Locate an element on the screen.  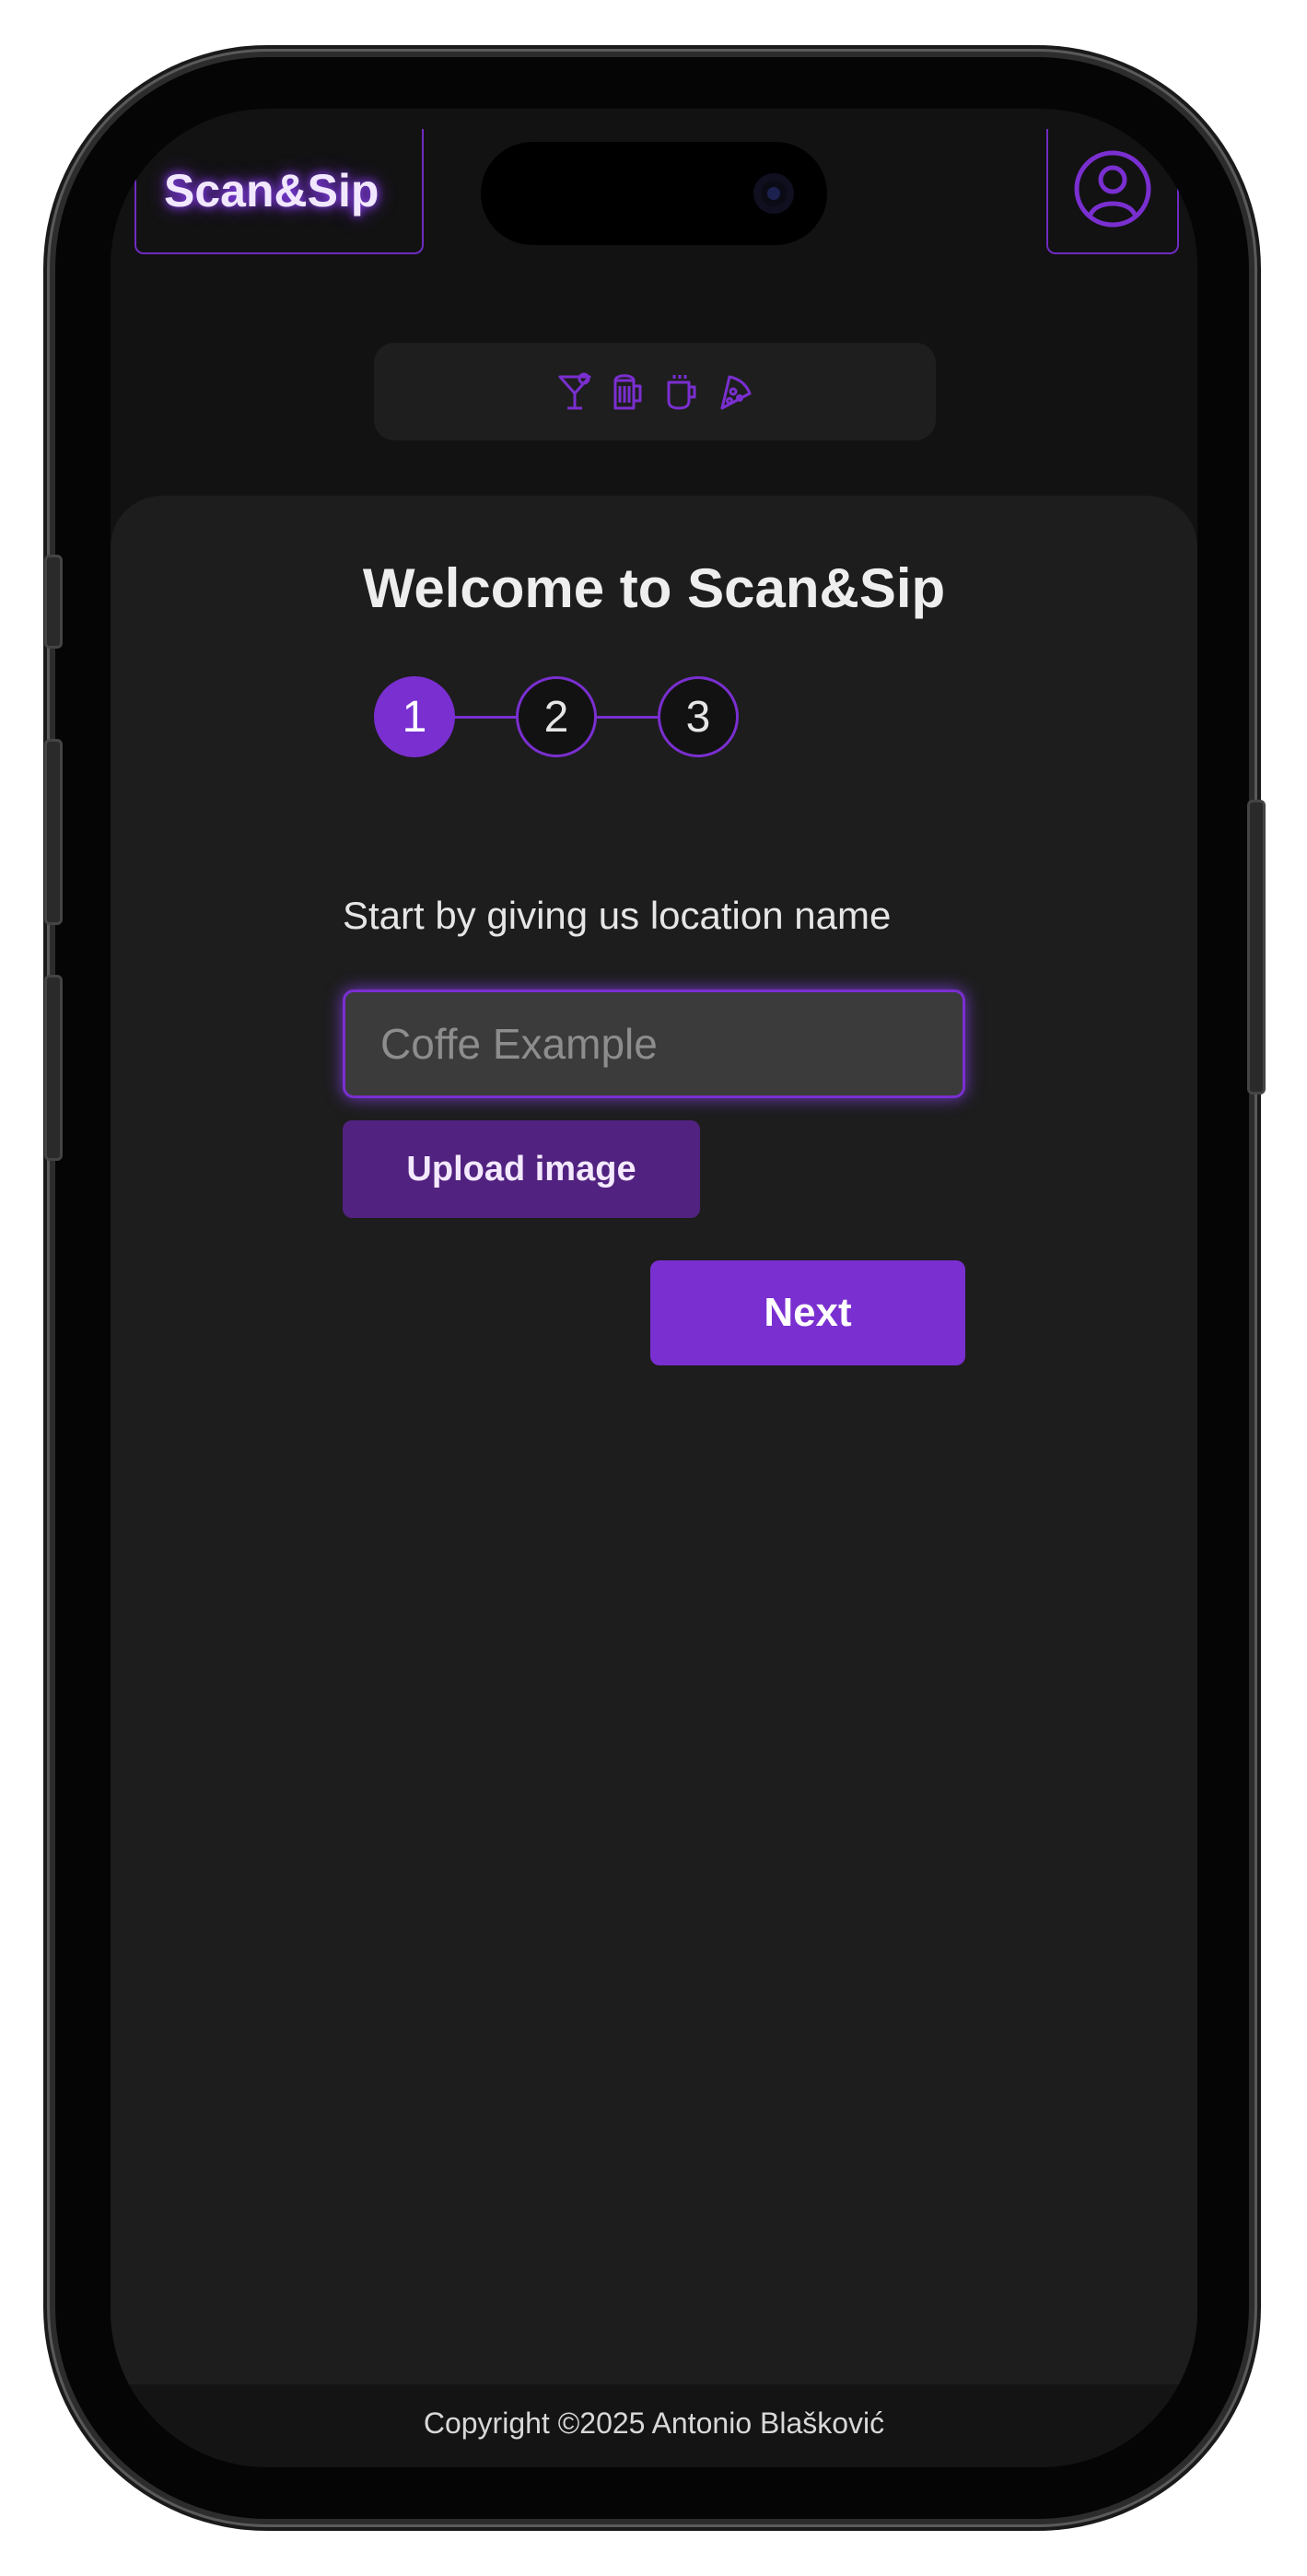
user-circle-icon is located at coordinates (1112, 191).